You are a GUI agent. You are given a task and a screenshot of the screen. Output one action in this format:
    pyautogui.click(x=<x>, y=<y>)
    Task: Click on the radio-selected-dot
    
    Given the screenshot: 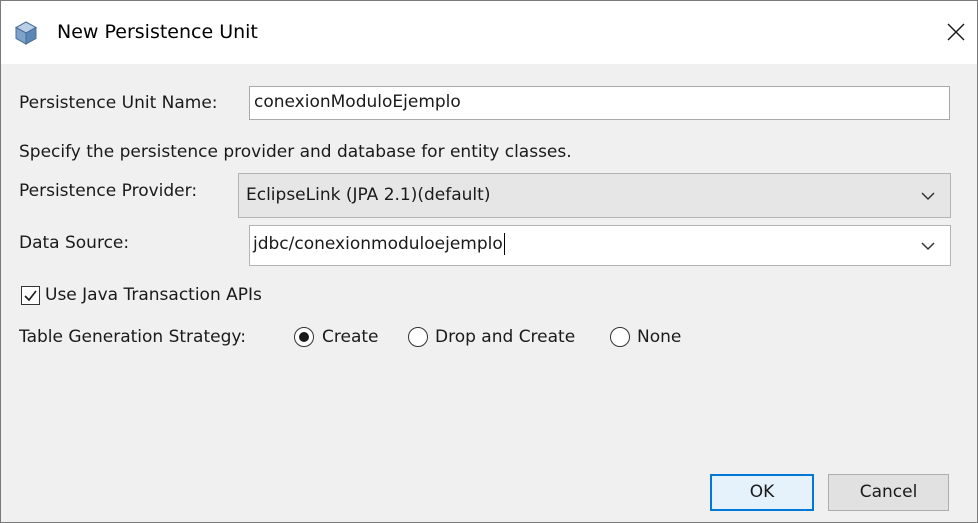 What is the action you would take?
    pyautogui.click(x=304, y=337)
    